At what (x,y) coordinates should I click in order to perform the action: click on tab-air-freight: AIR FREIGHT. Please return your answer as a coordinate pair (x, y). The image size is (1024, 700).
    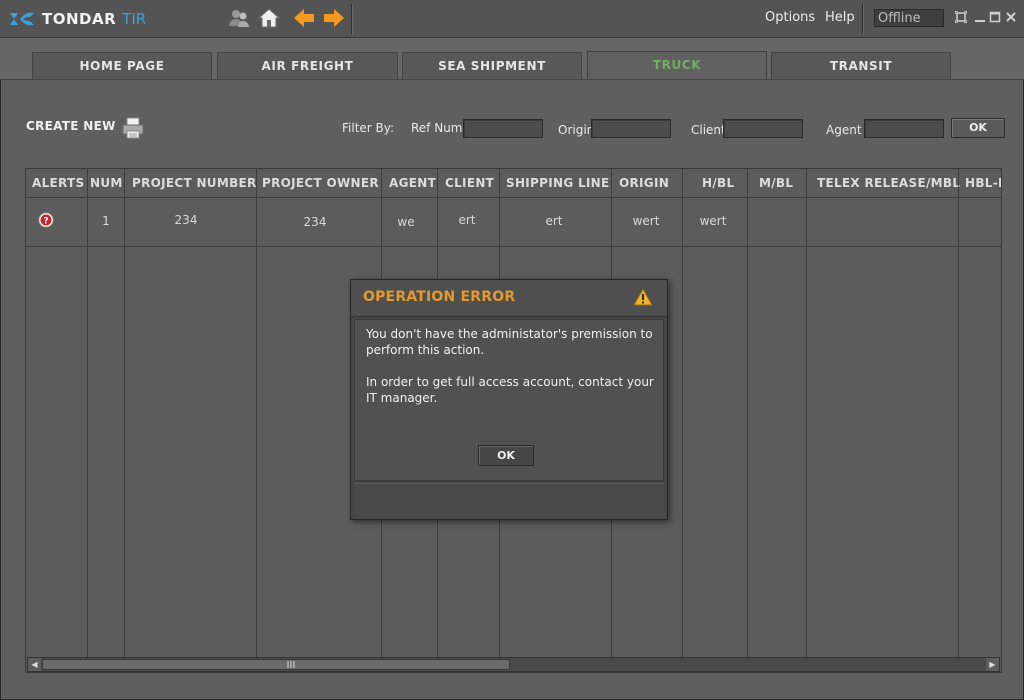
    Looking at the image, I should click on (307, 65).